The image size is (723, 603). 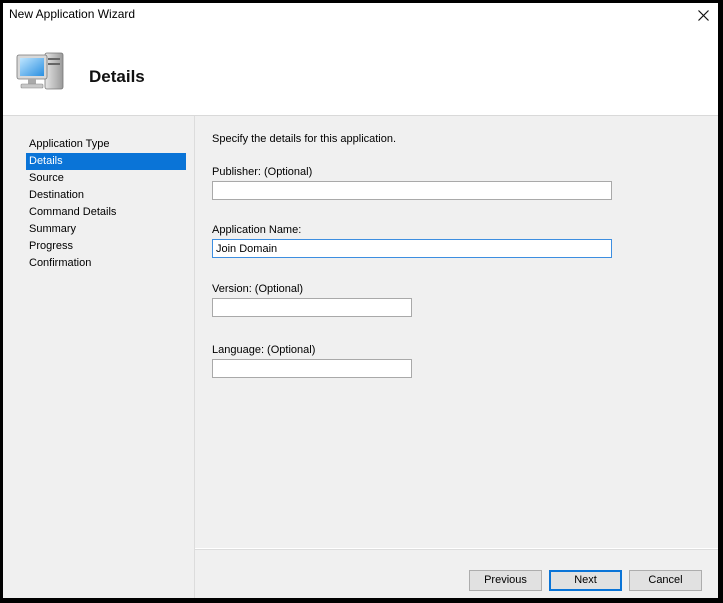 I want to click on window-title: New Application Wizard, so click(x=72, y=14).